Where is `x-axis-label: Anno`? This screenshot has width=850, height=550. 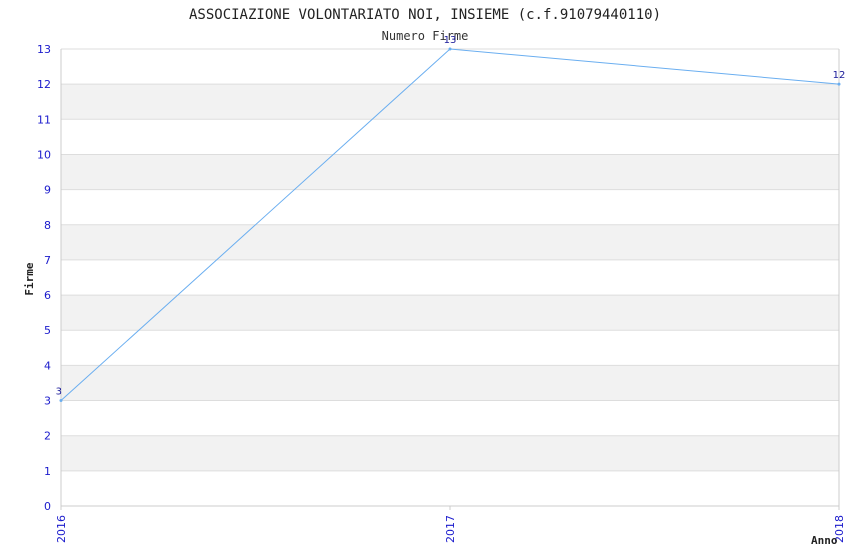 x-axis-label: Anno is located at coordinates (824, 540).